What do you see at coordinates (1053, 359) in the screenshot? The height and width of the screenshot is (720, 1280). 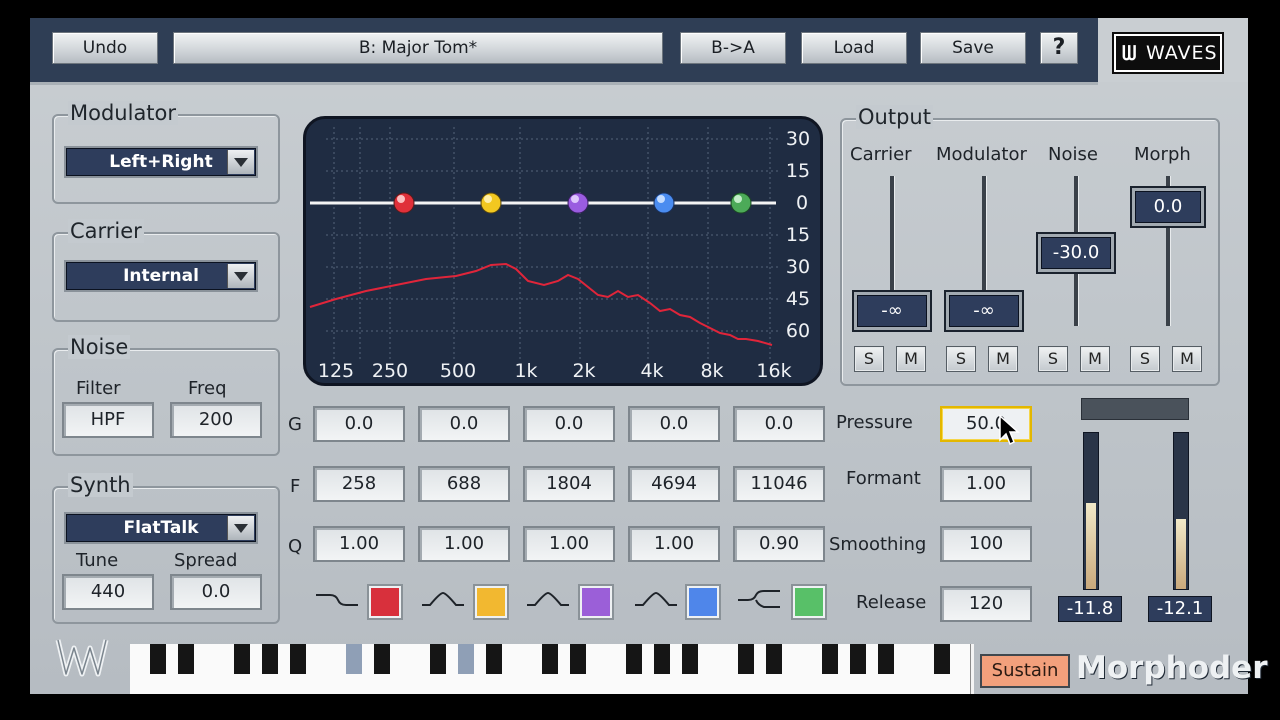 I see `noise-solo-button: S` at bounding box center [1053, 359].